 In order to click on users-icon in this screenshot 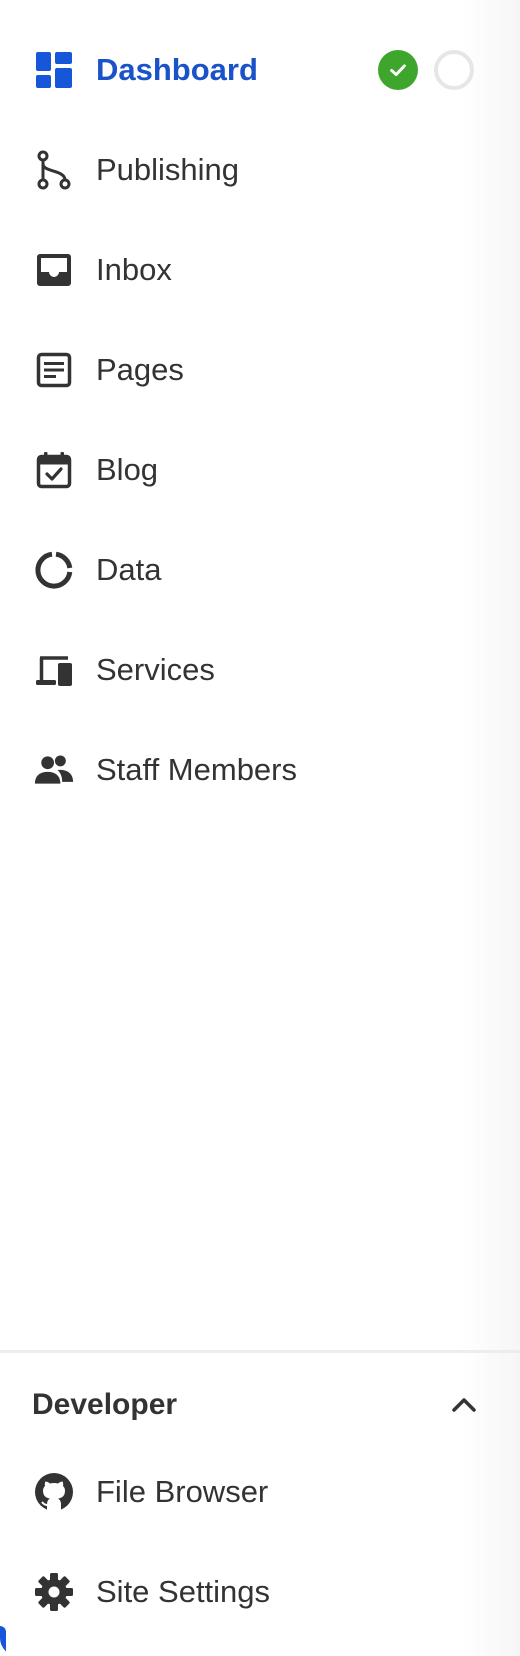, I will do `click(54, 770)`.